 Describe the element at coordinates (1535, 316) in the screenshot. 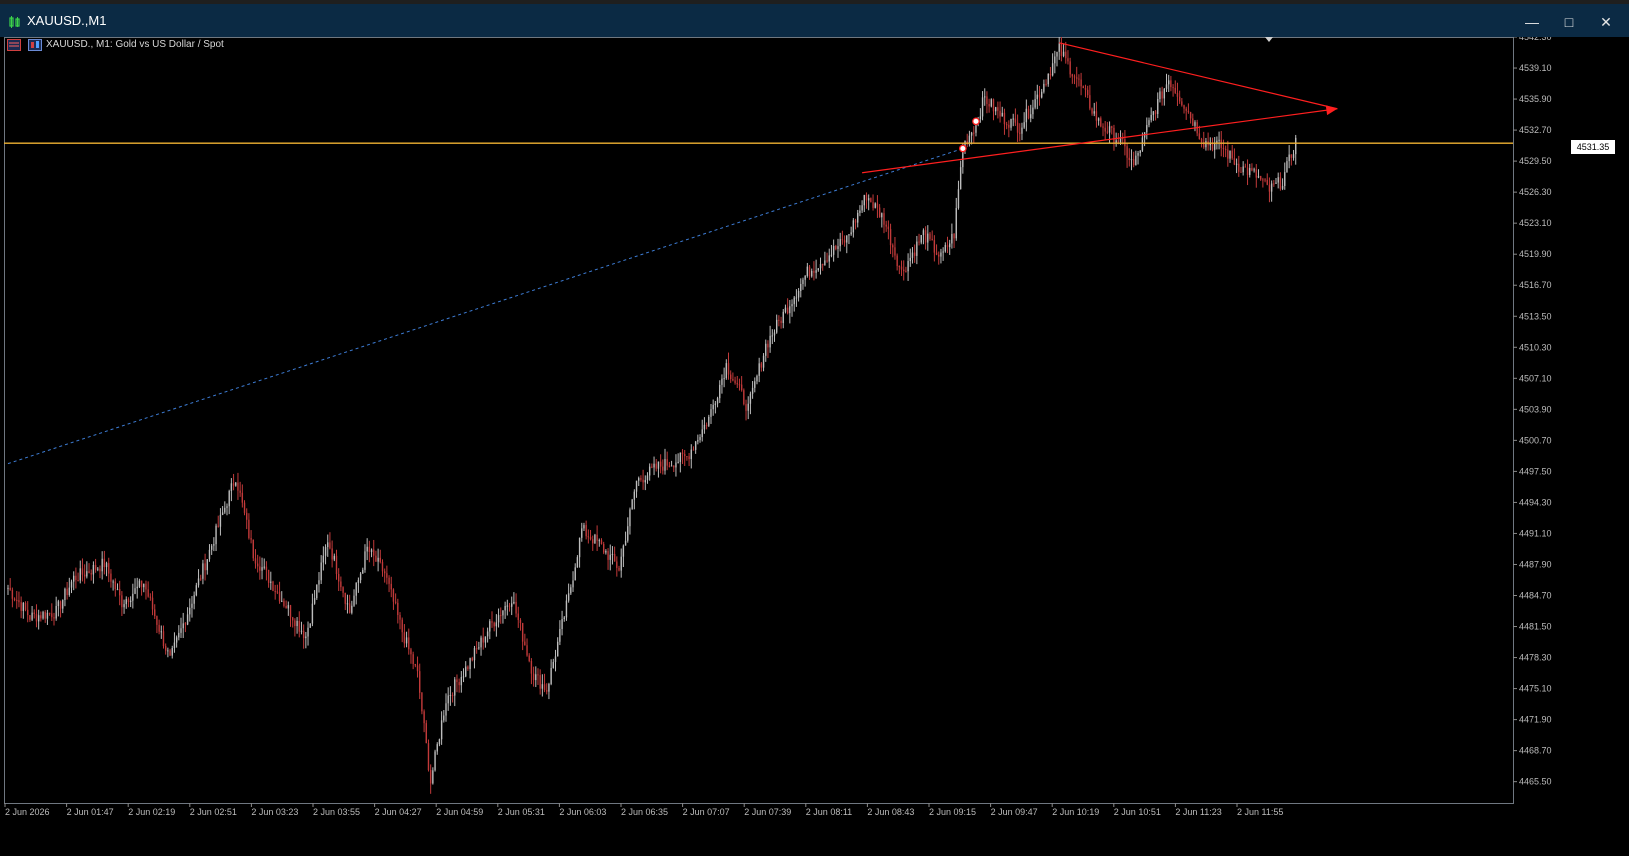

I see `price-tick-label: 4513.50` at that location.